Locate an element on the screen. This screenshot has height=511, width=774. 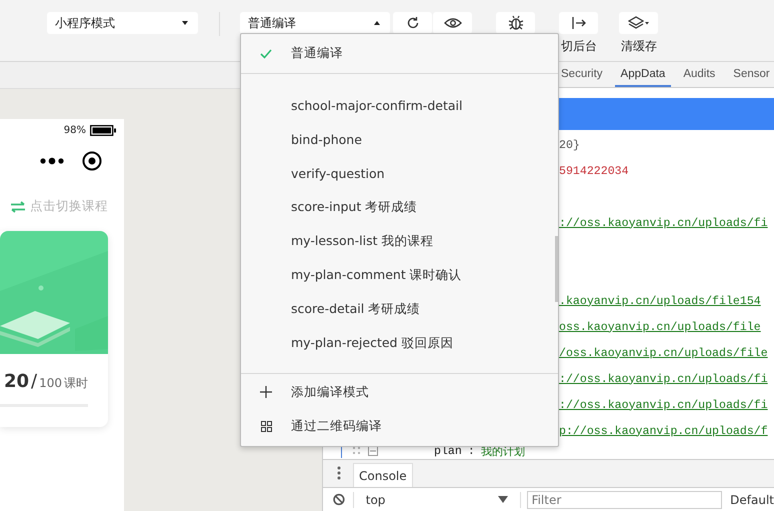
background-button is located at coordinates (578, 23).